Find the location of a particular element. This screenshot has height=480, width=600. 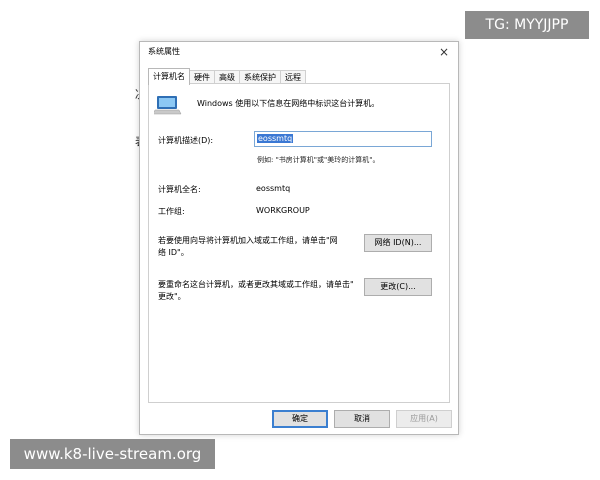

cancel-button: 取消 is located at coordinates (362, 419).